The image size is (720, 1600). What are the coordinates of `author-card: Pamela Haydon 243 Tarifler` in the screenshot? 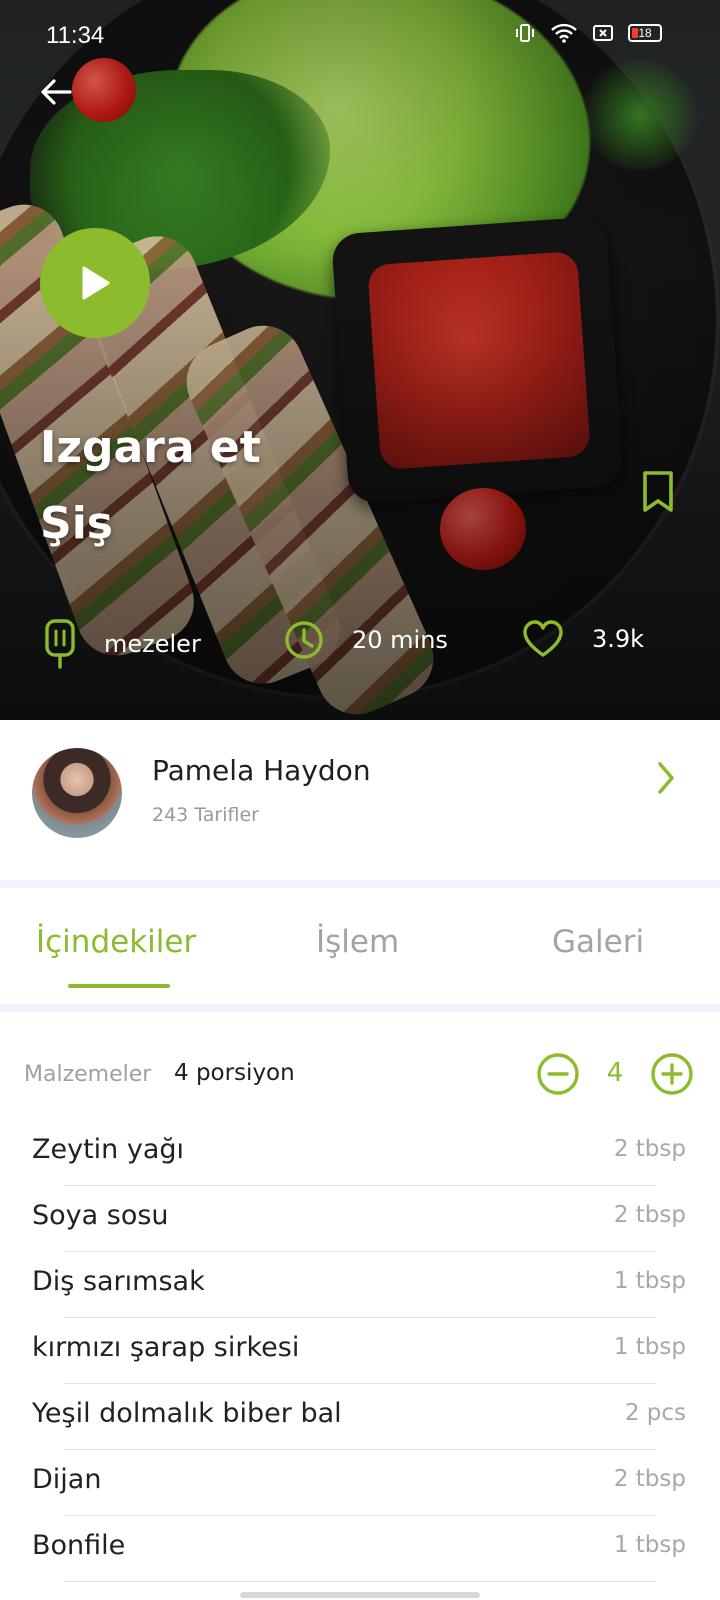 It's located at (360, 800).